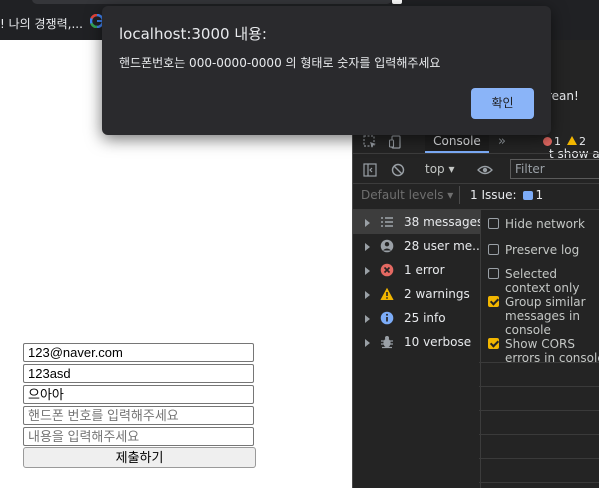  Describe the element at coordinates (437, 294) in the screenshot. I see `sidebar-item-label: 2 warnings` at that location.